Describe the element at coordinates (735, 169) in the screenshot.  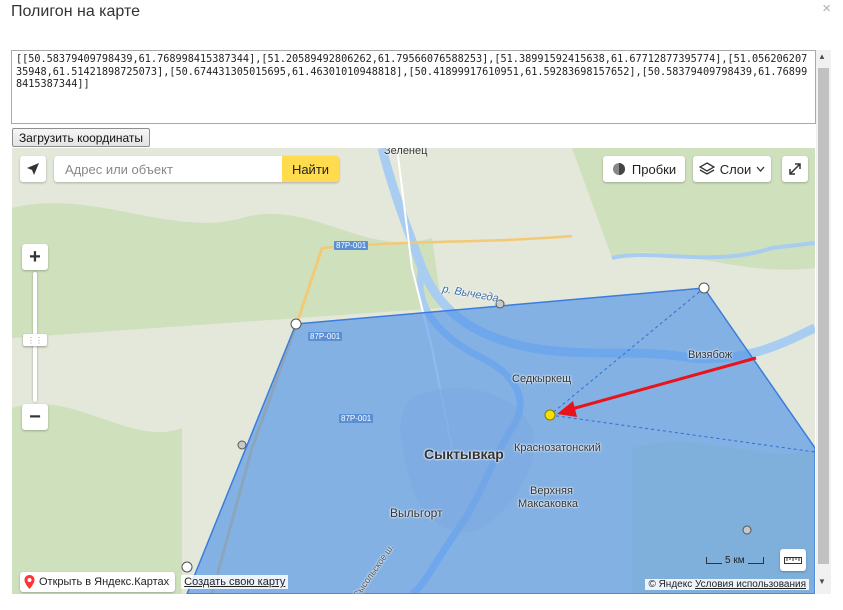
I see `layers-label: Слои` at that location.